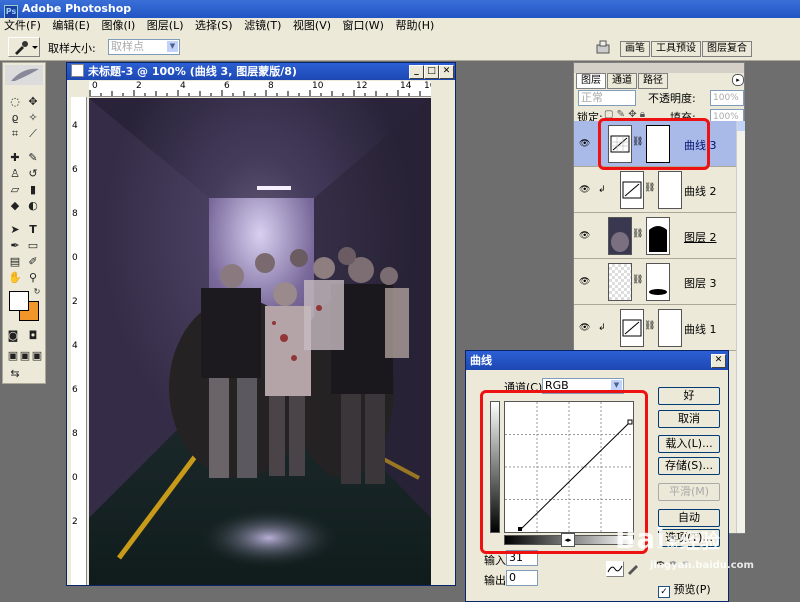 The width and height of the screenshot is (800, 602). I want to click on path-select-icon: ➤, so click(15, 230).